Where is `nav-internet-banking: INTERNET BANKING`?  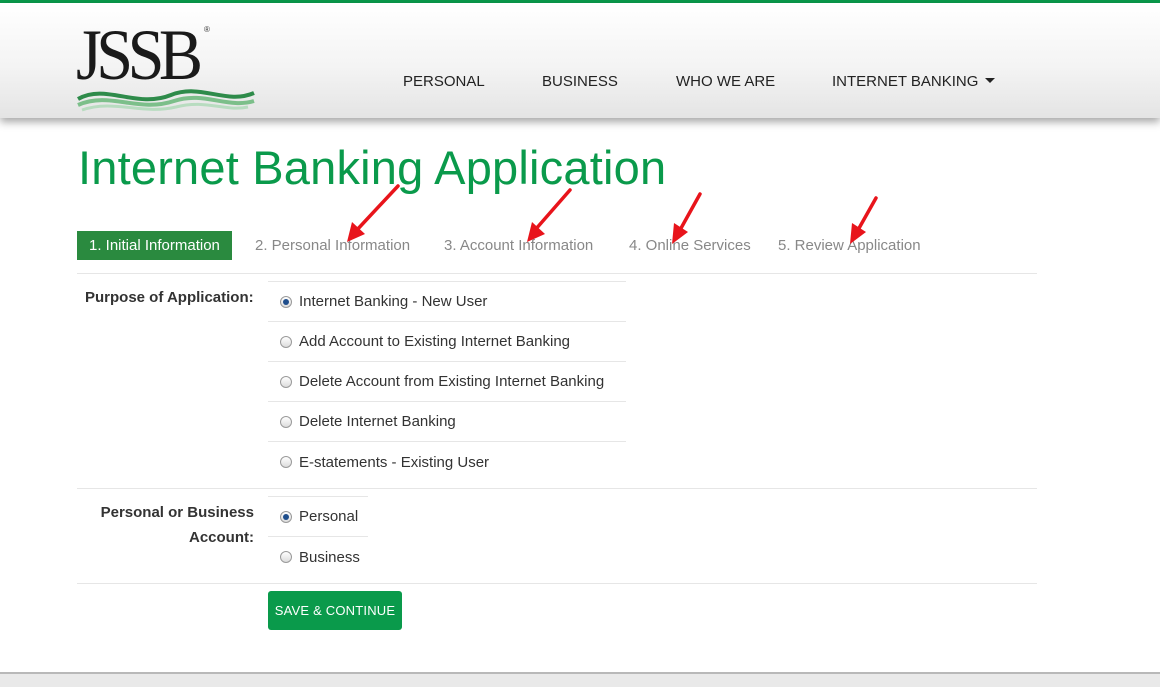 nav-internet-banking: INTERNET BANKING is located at coordinates (914, 81).